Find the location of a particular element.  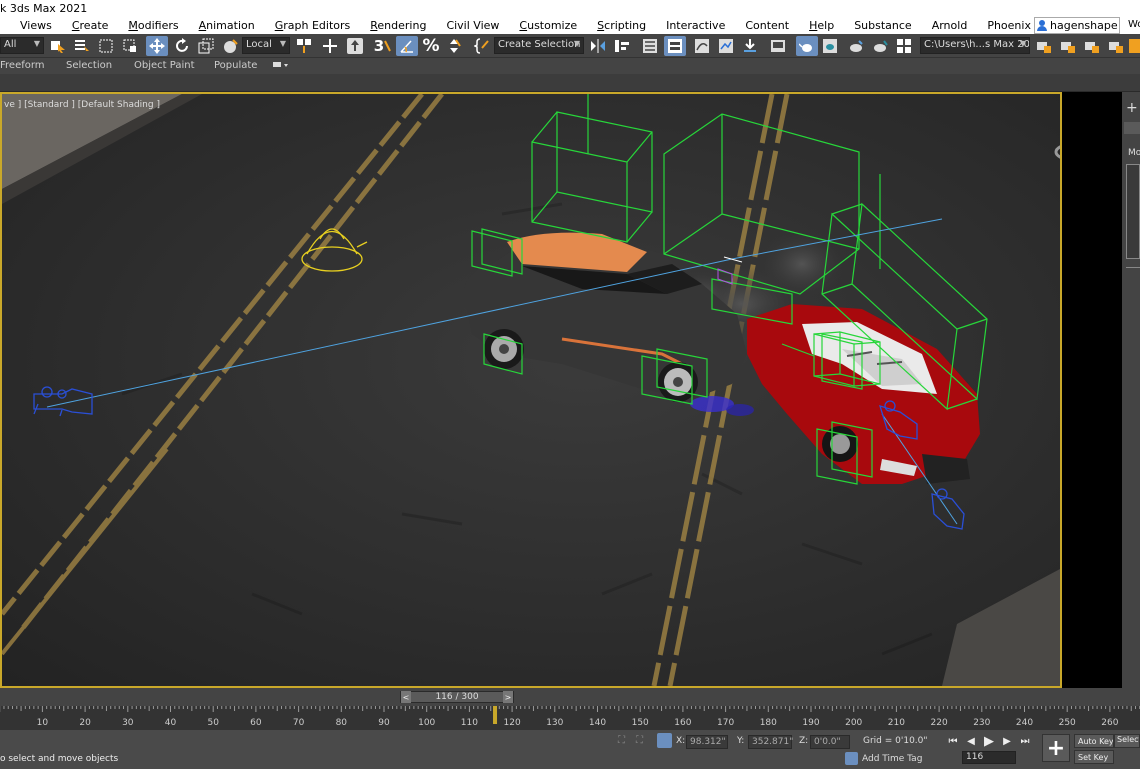

menu-content: Content is located at coordinates (767, 25).